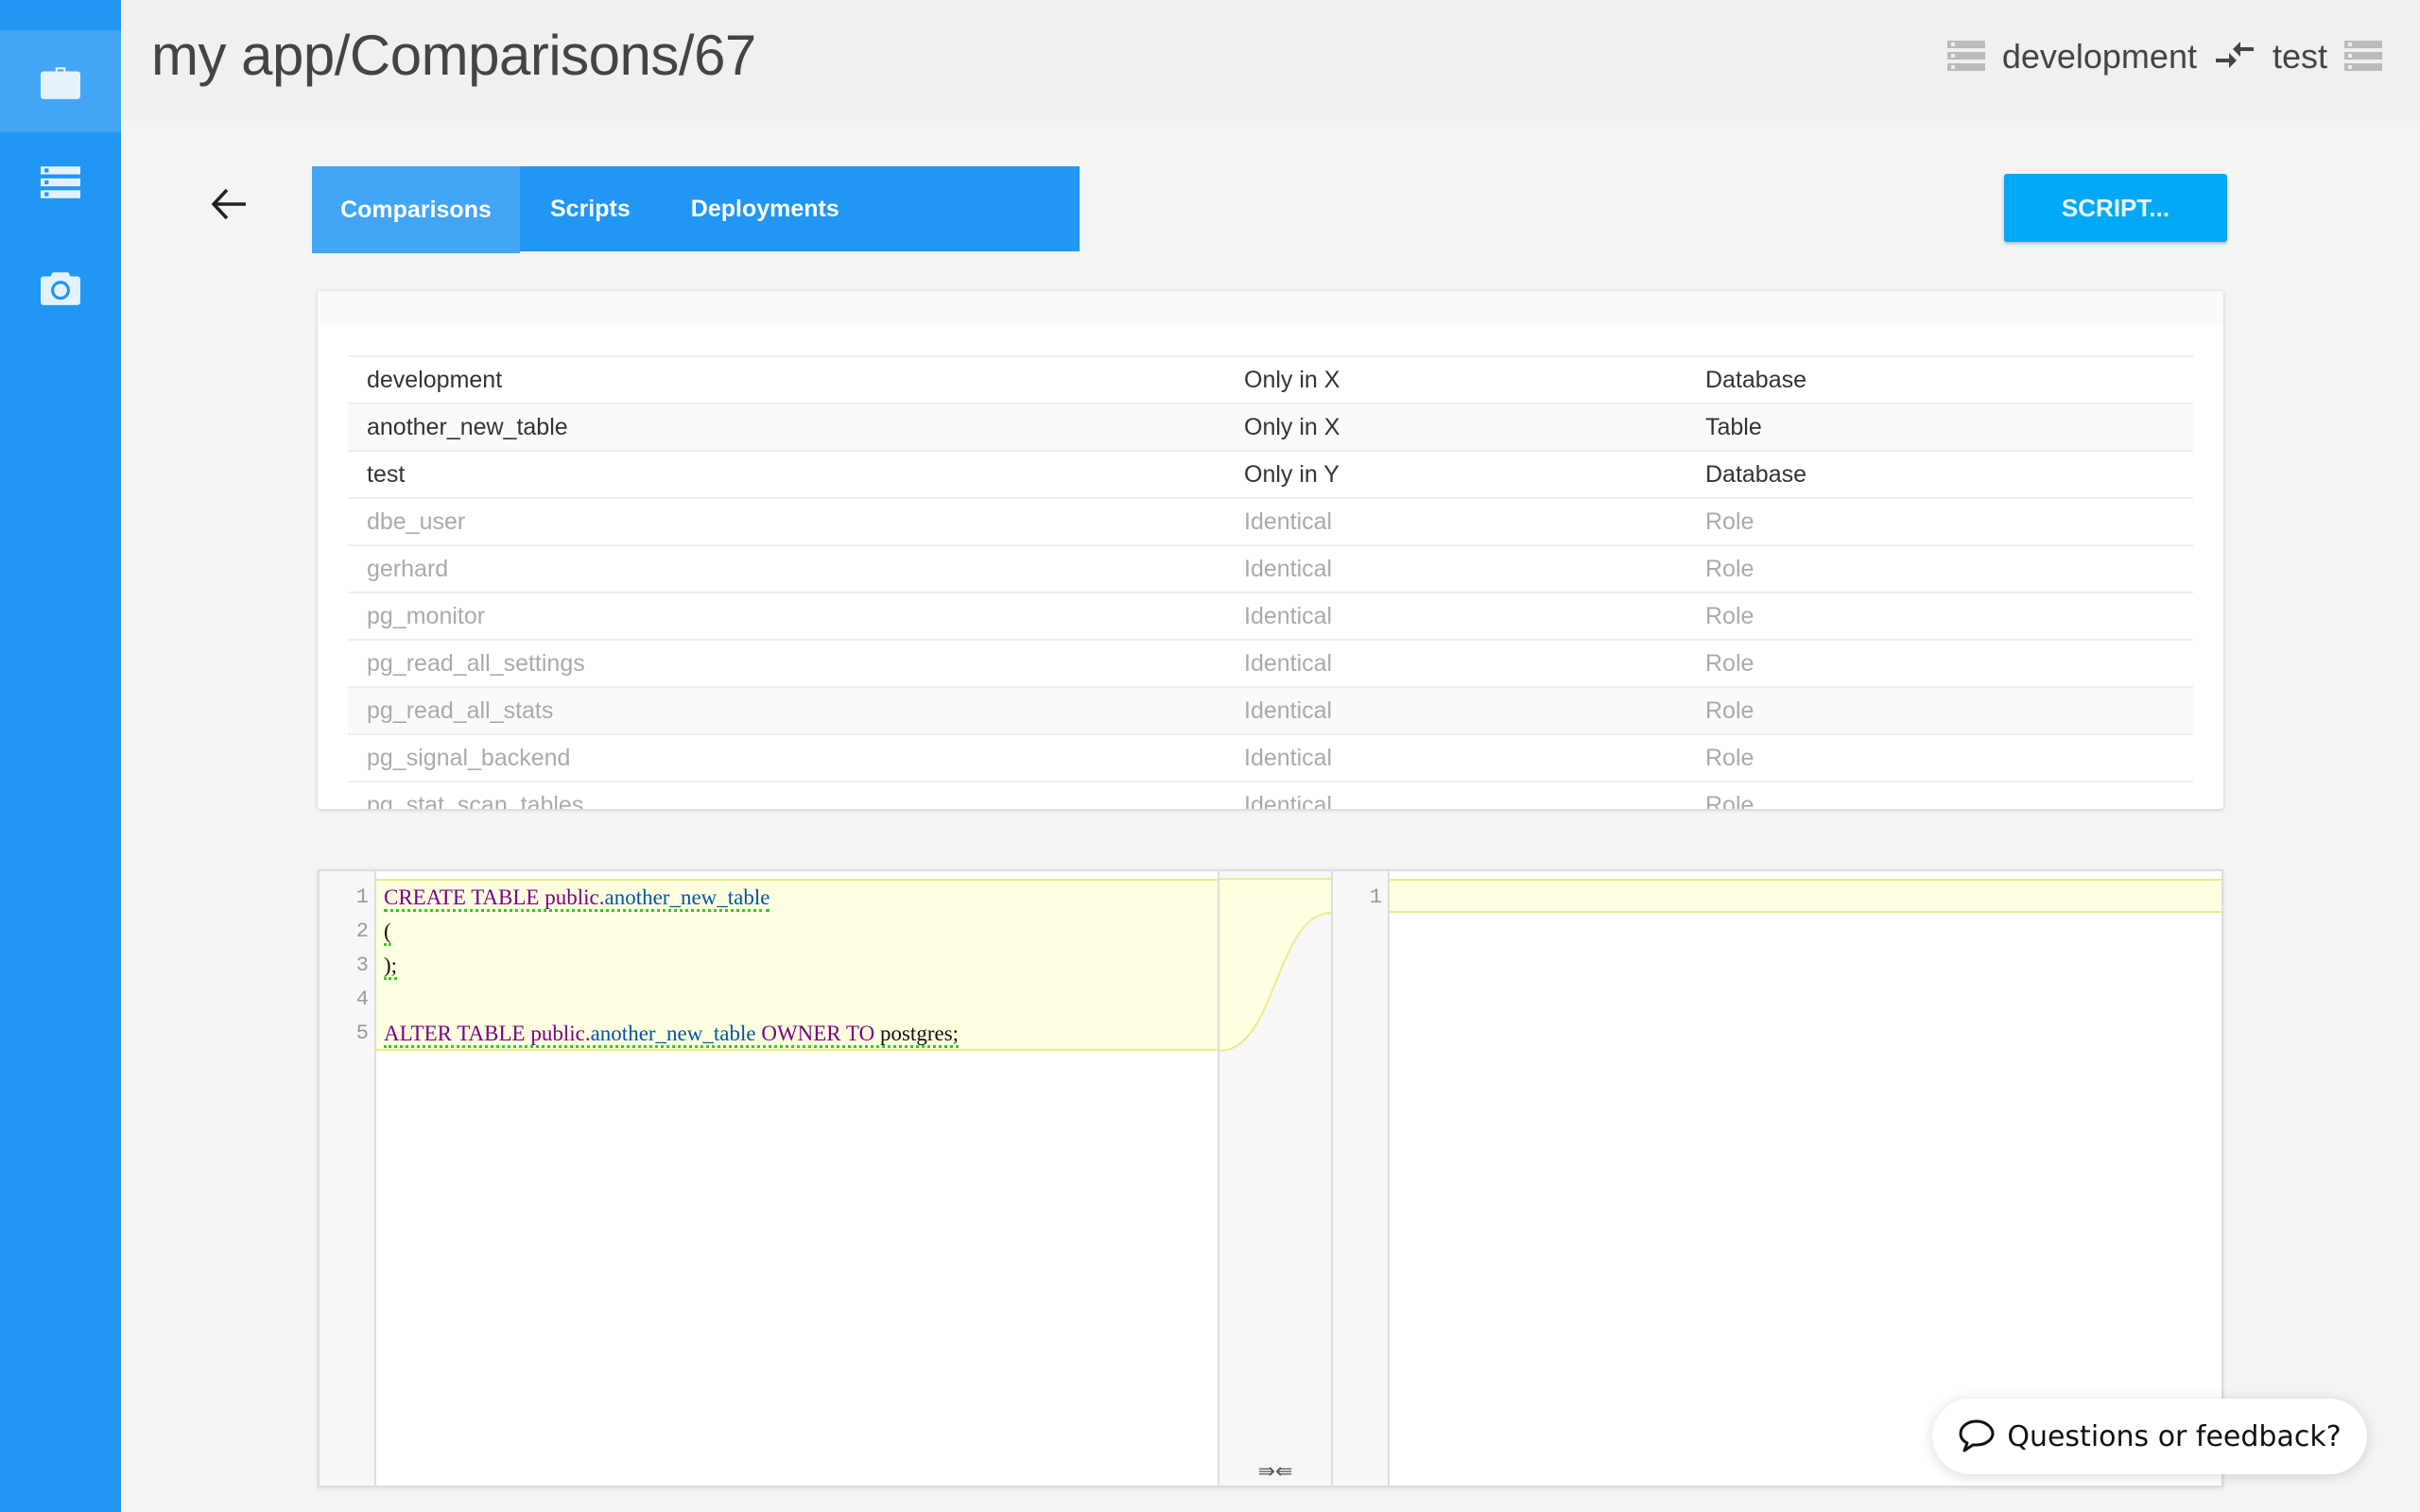  What do you see at coordinates (228, 204) in the screenshot?
I see `arrow-back-icon` at bounding box center [228, 204].